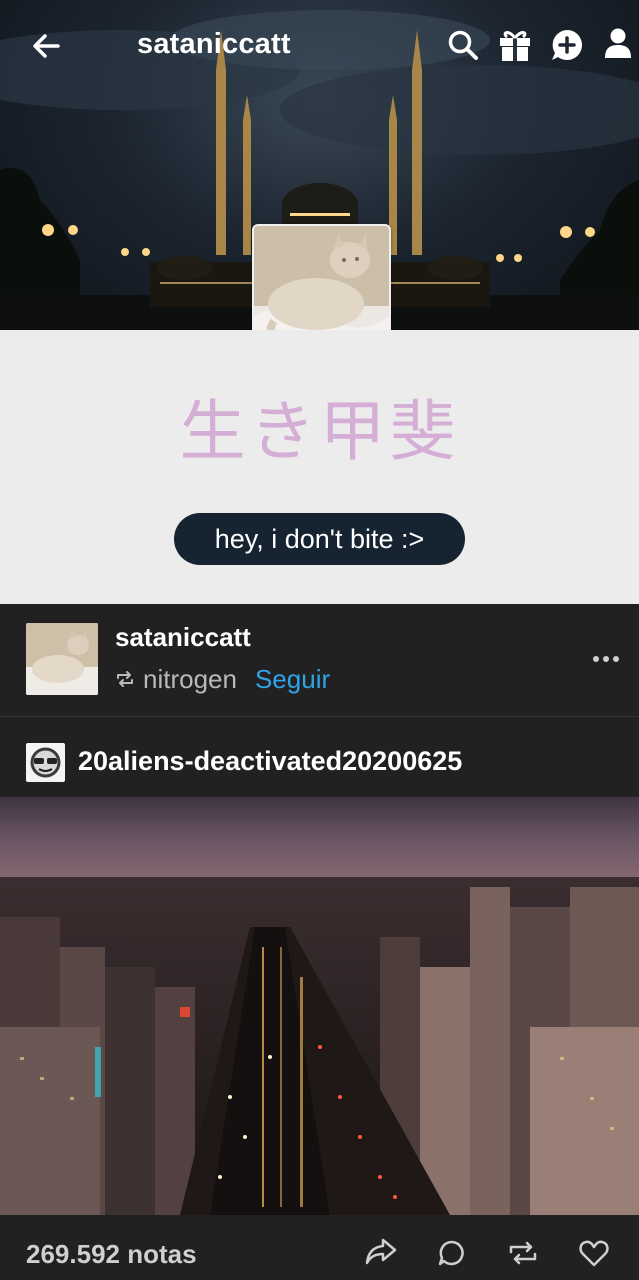  What do you see at coordinates (452, 1253) in the screenshot?
I see `reply-icon` at bounding box center [452, 1253].